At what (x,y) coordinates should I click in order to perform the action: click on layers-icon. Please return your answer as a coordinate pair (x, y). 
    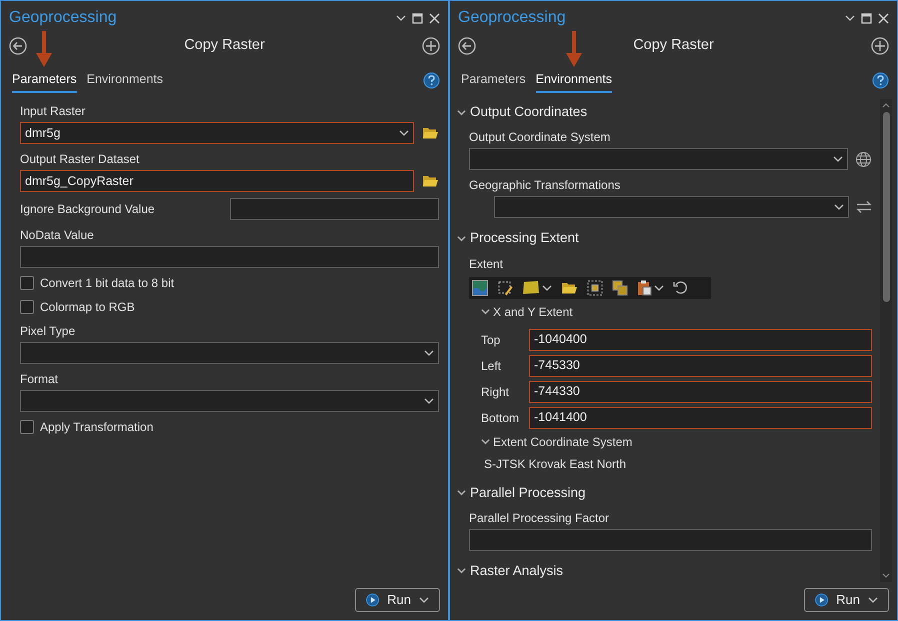
    Looking at the image, I should click on (620, 288).